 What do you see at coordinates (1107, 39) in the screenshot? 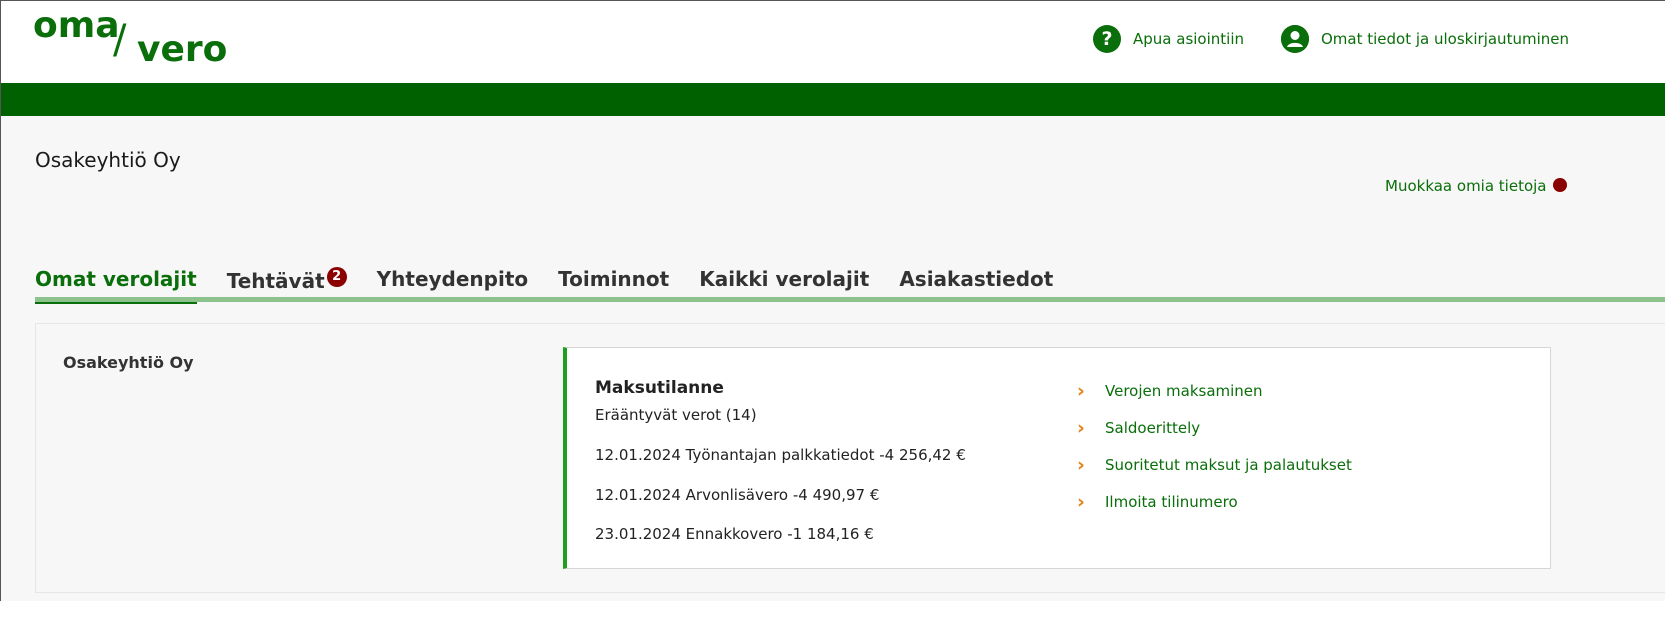
I see `help-icon: ?` at bounding box center [1107, 39].